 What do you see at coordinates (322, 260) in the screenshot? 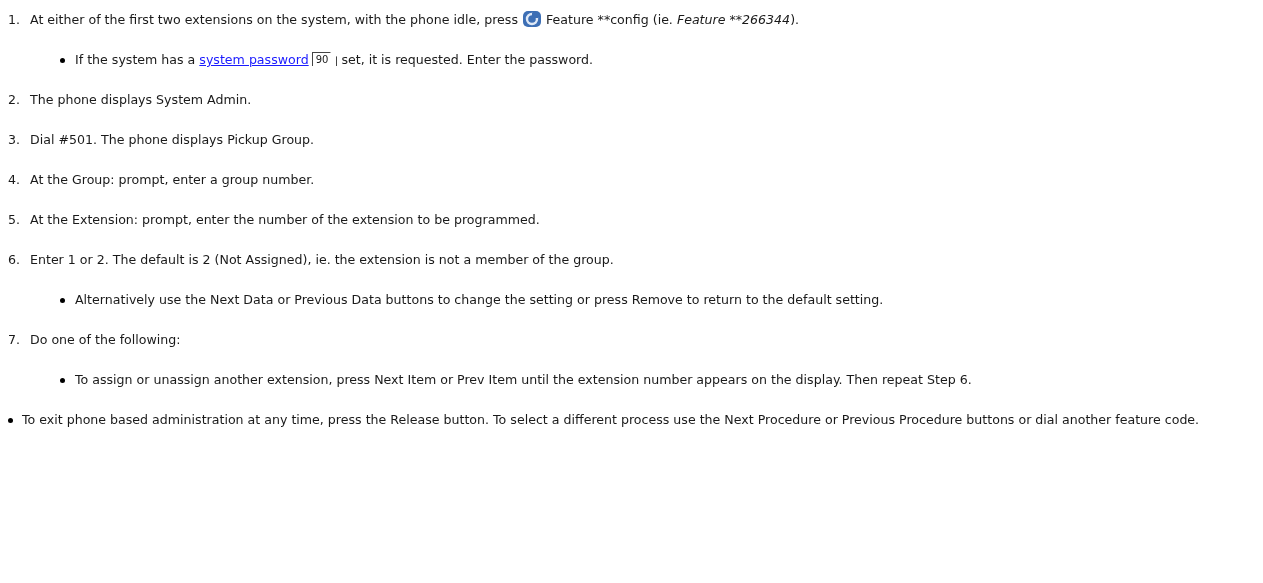
I see `instruction-text: Enter 1 or 2. The default is 2 (Not Assigned), ie. the extension is not a member of the group.` at bounding box center [322, 260].